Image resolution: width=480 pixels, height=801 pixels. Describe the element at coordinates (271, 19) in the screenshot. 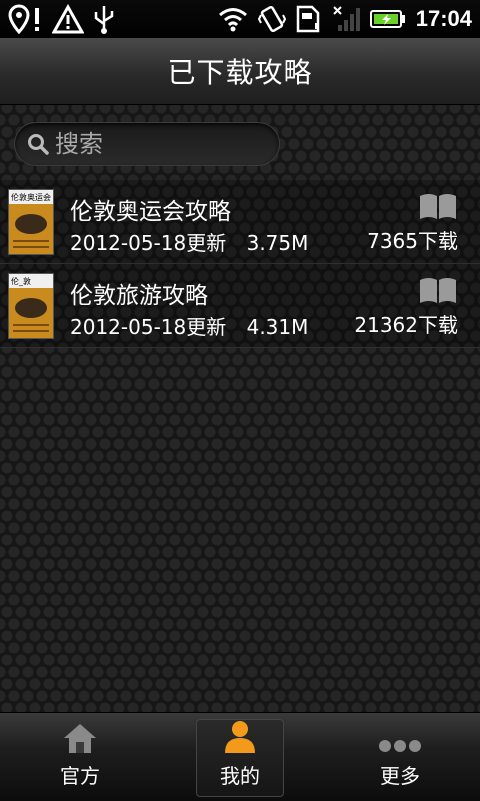

I see `vibrate-icon` at that location.